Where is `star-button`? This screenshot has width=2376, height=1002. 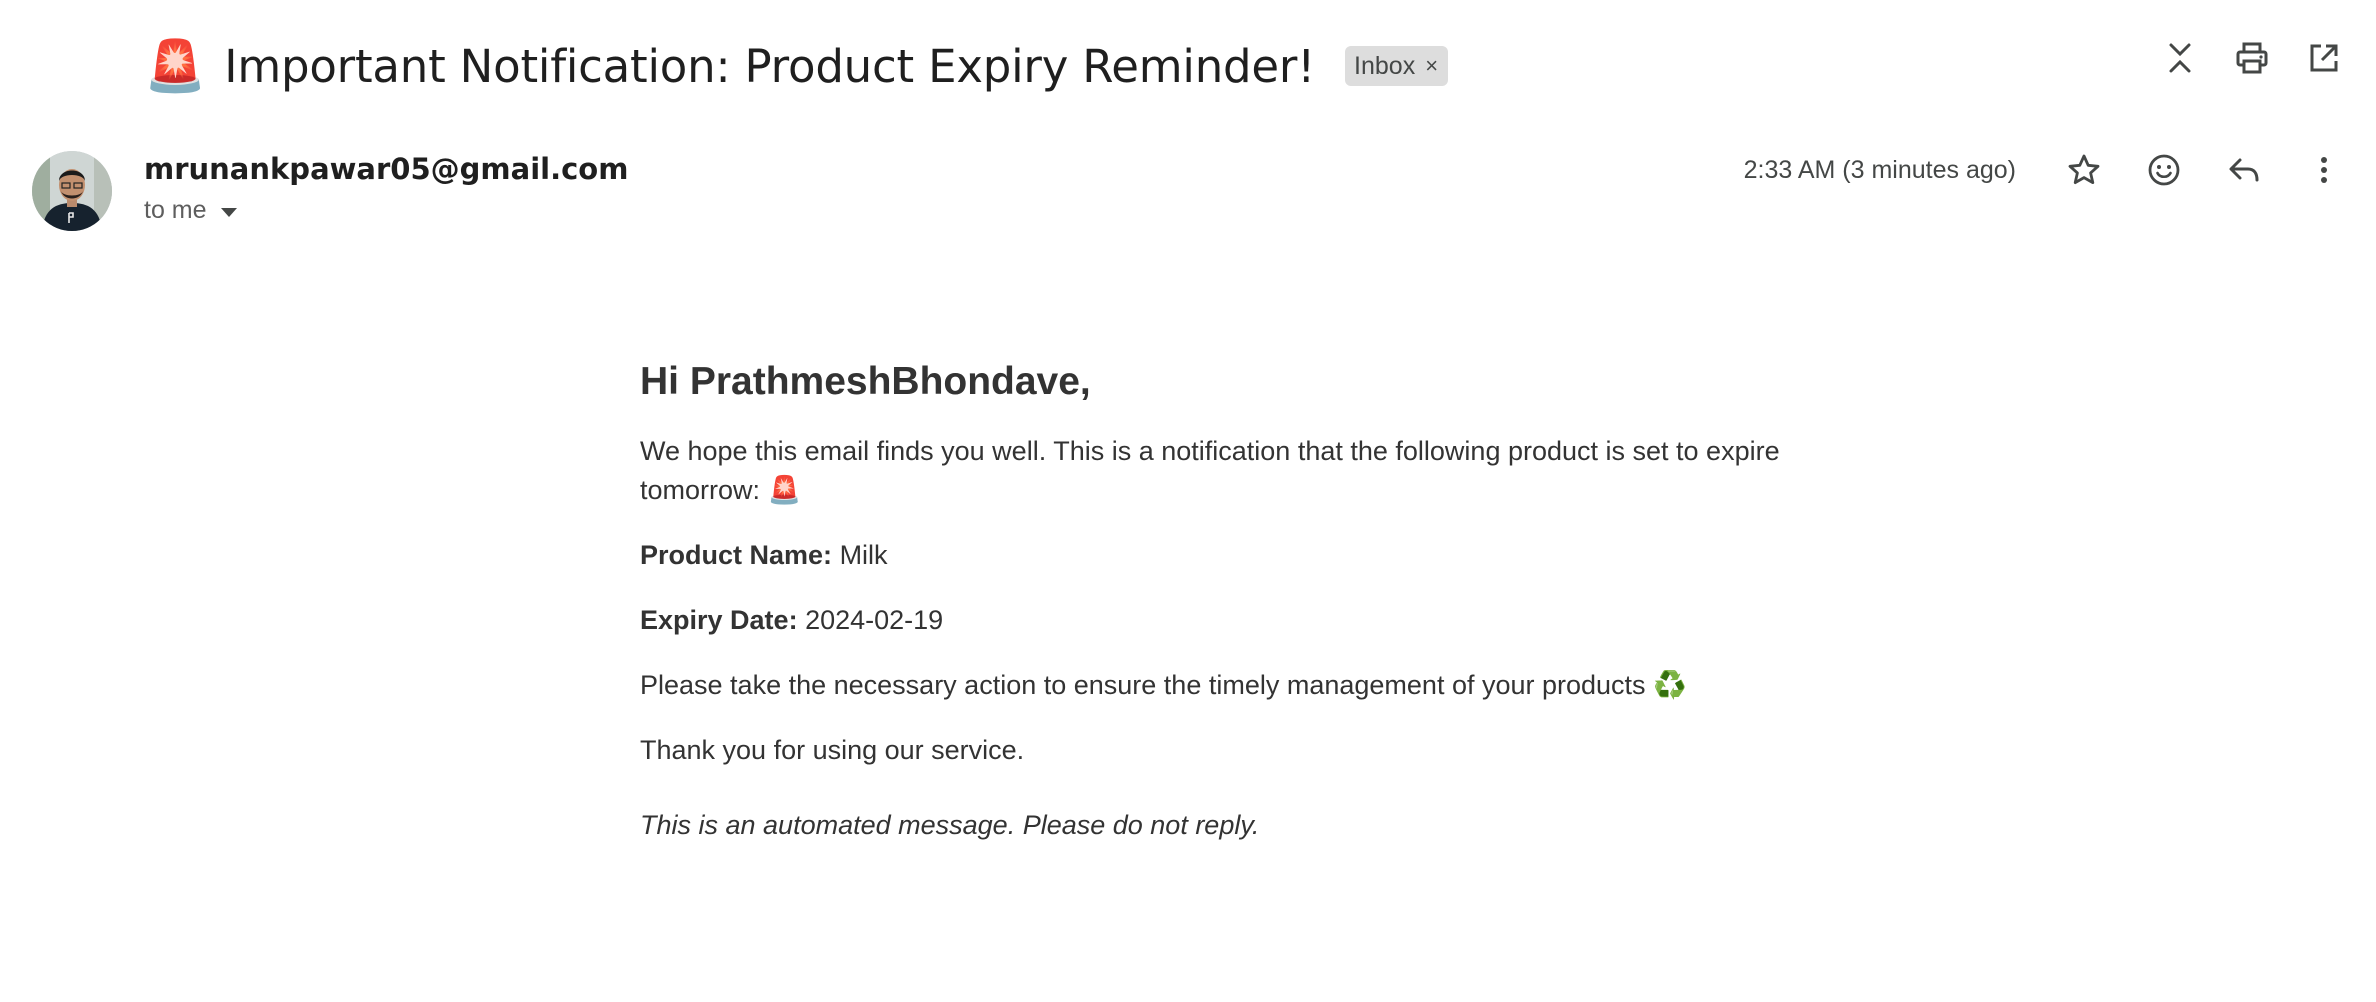
star-button is located at coordinates (2084, 170).